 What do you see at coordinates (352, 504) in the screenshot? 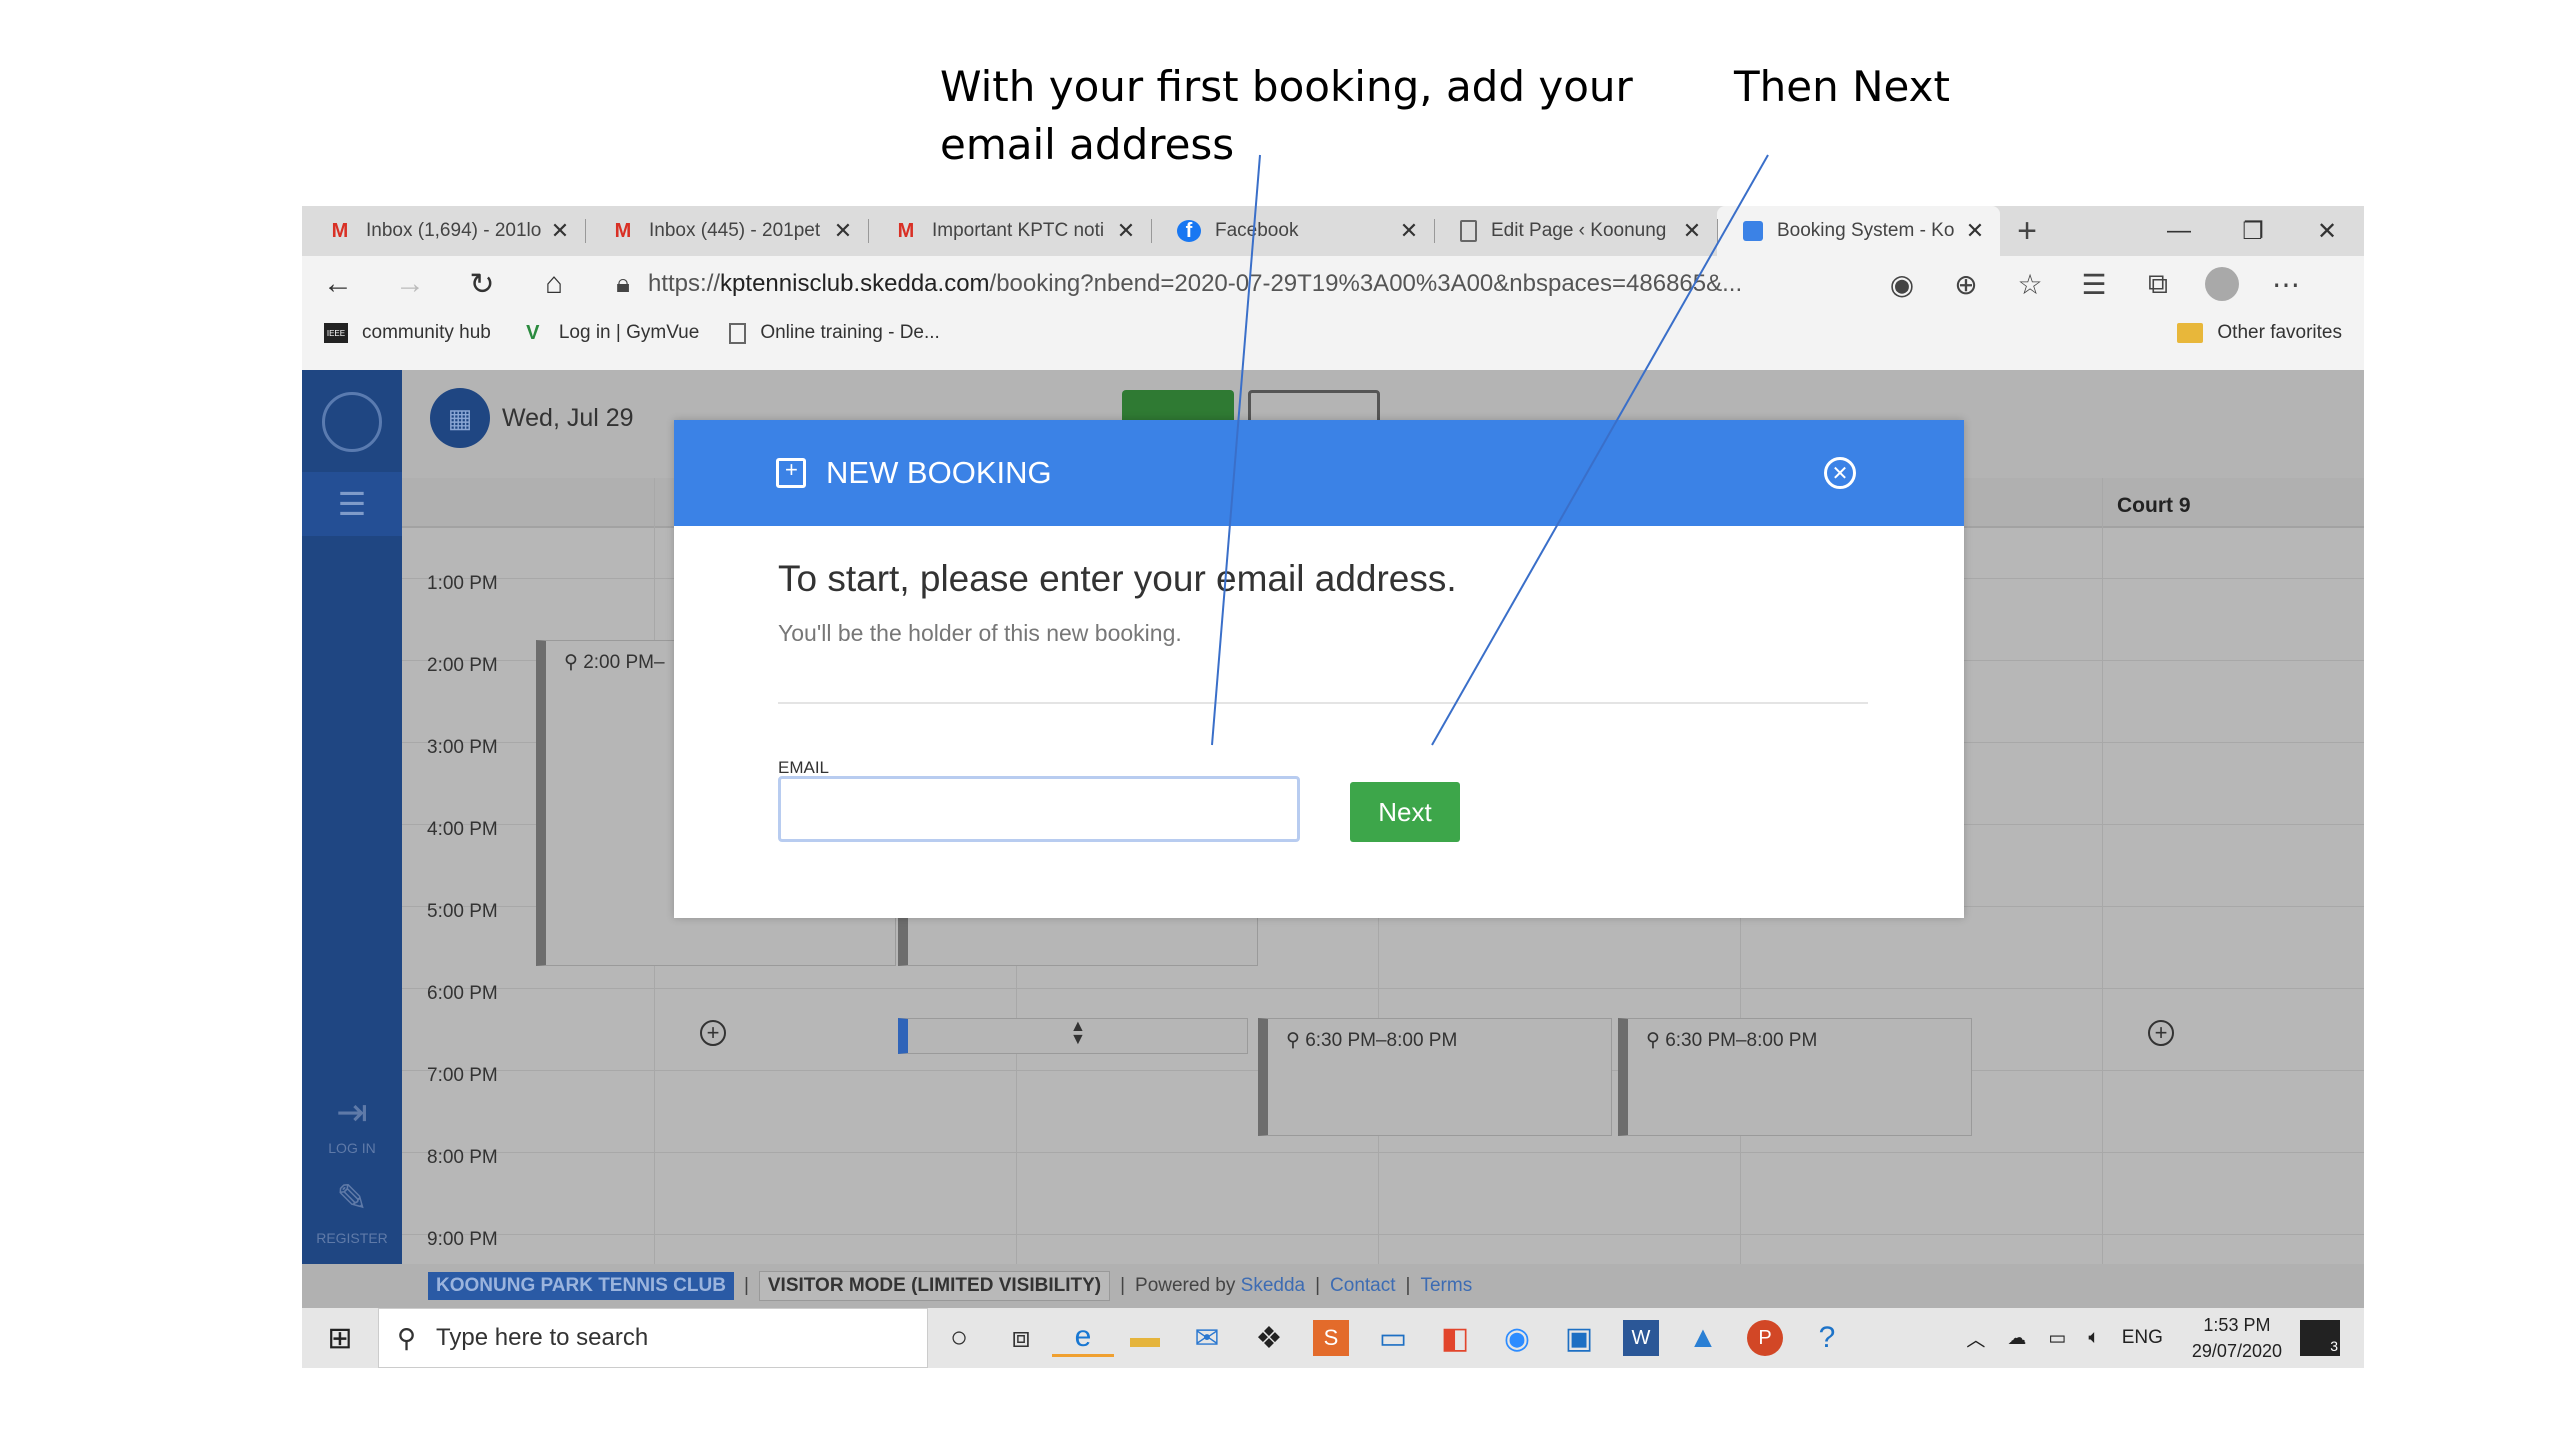
I see `list-view-icon: ☰` at bounding box center [352, 504].